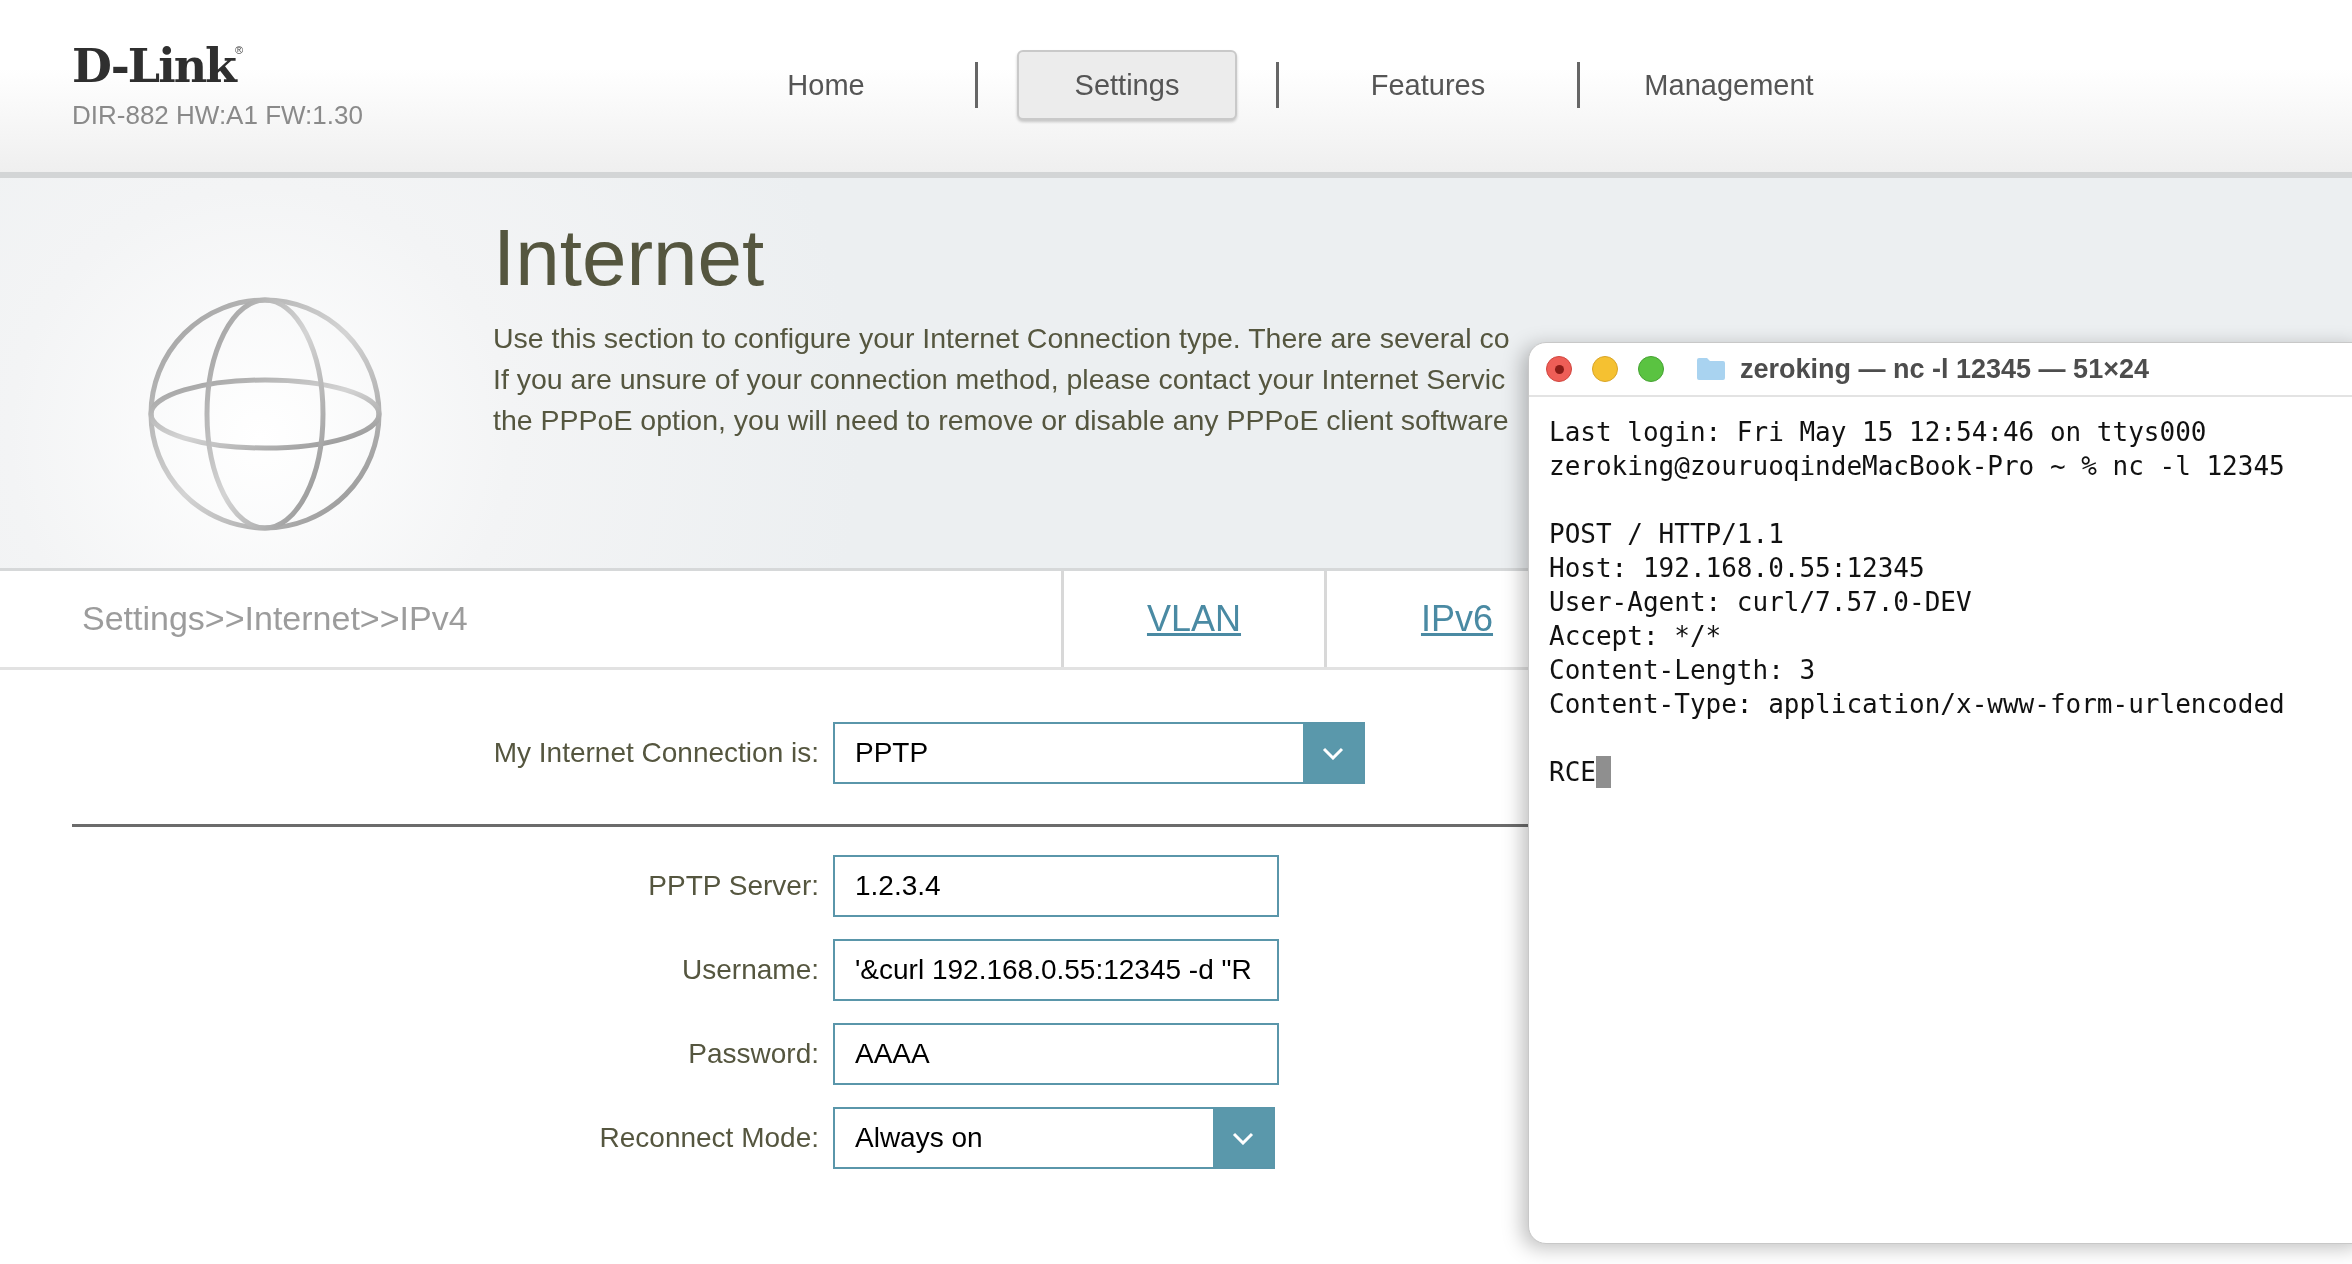 This screenshot has height=1264, width=2352. I want to click on registered-mark: ®, so click(239, 50).